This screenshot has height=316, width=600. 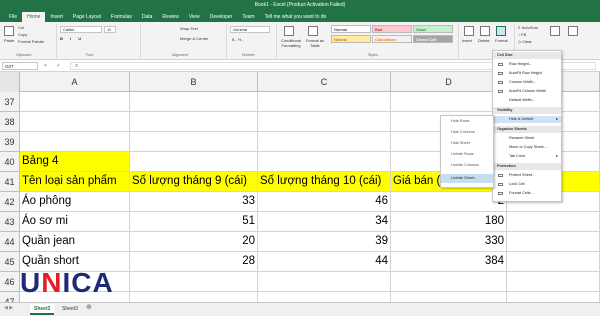 I want to click on column-header-a: A, so click(x=75, y=82).